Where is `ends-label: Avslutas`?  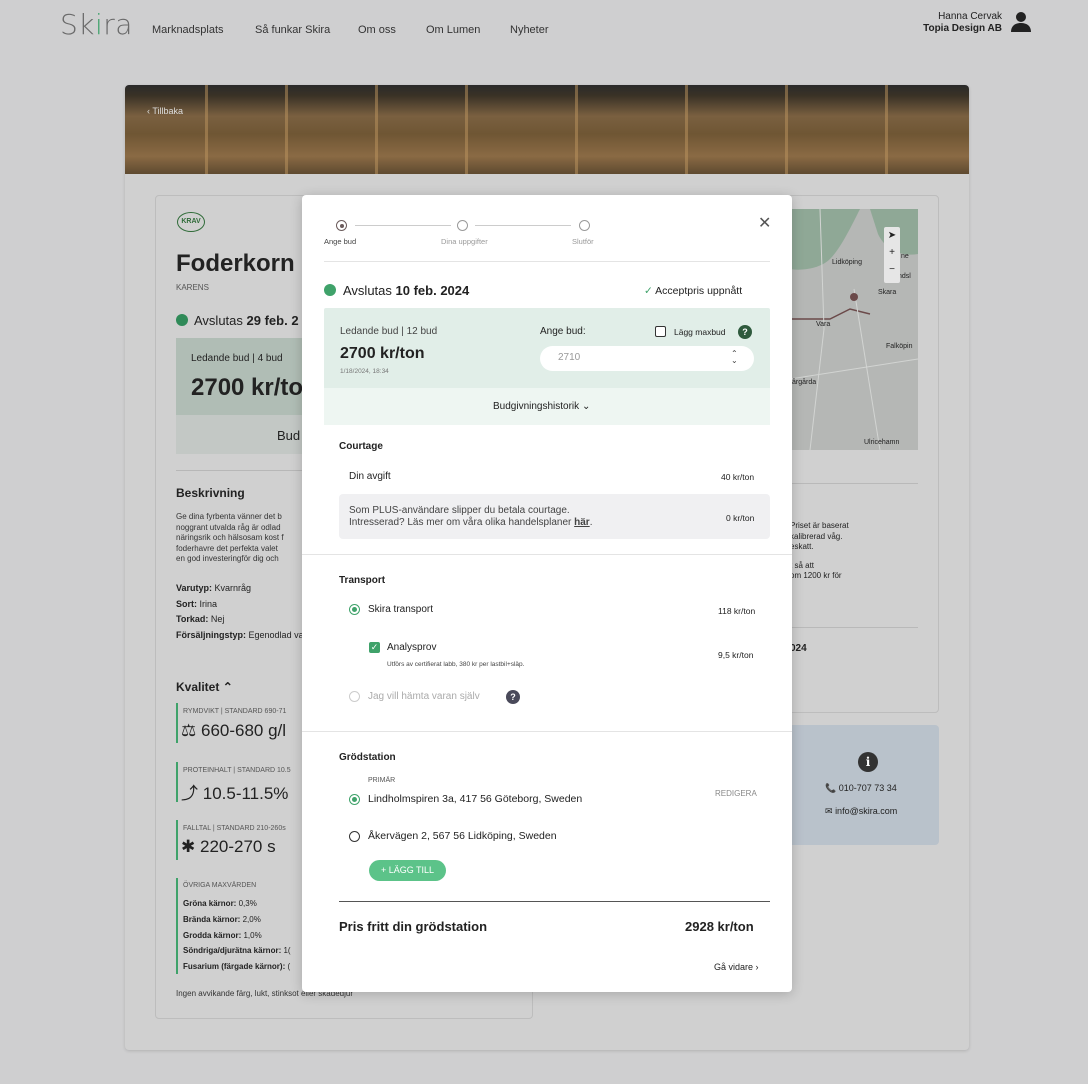
ends-label: Avslutas is located at coordinates (367, 290).